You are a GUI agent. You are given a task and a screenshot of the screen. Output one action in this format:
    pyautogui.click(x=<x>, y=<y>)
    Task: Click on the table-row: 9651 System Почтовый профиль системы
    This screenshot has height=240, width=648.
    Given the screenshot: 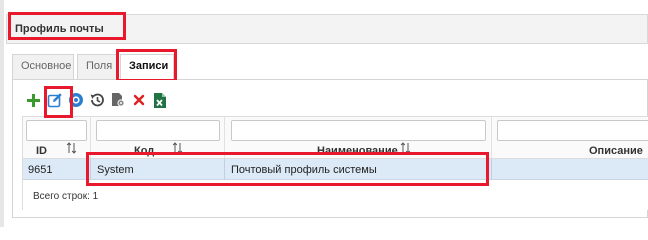 What is the action you would take?
    pyautogui.click(x=335, y=169)
    